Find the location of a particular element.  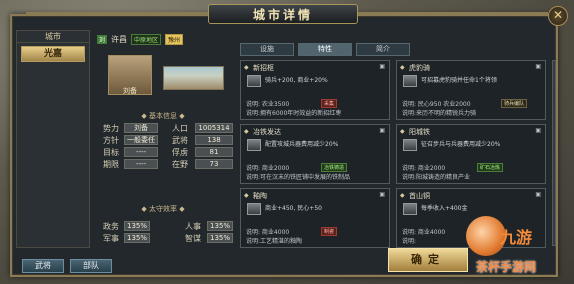

tab-traits: 特性 is located at coordinates (325, 49).